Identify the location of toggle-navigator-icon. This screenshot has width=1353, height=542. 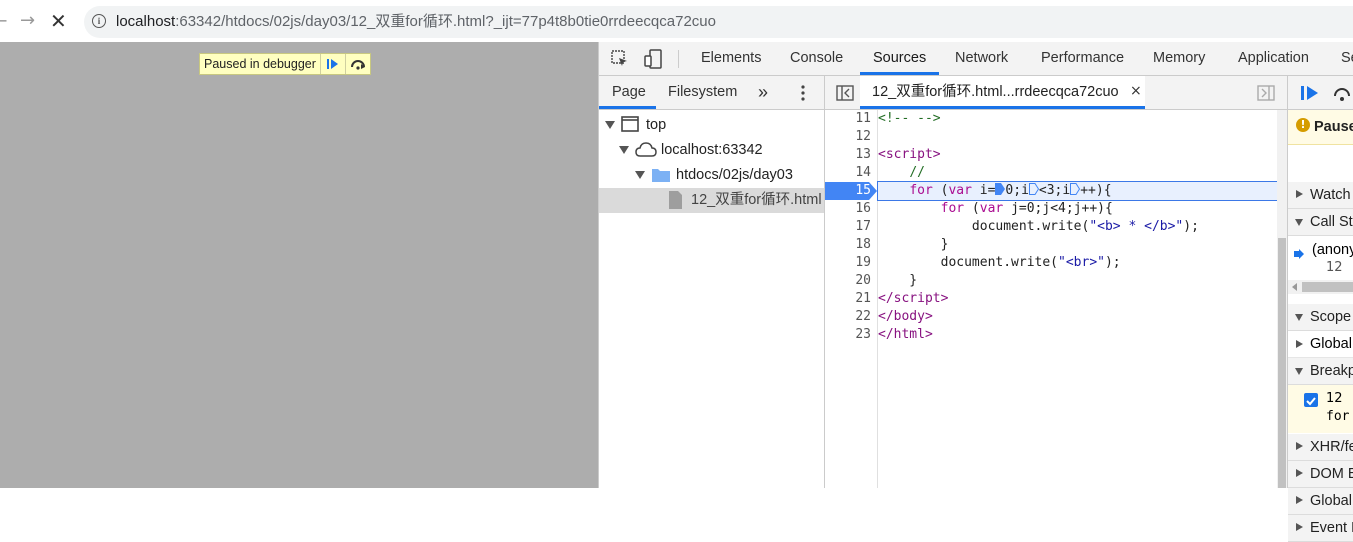
(845, 93).